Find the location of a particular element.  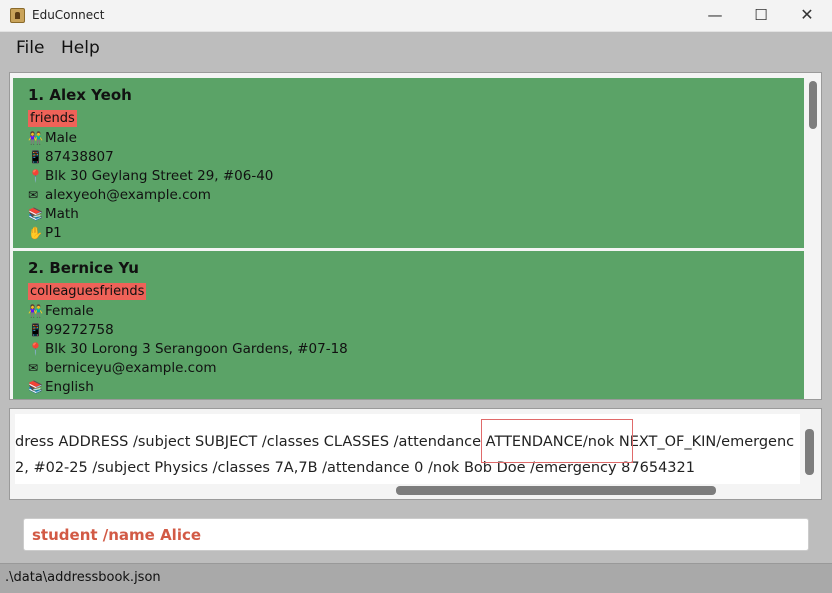

email-row: ✉ alexyeoh@example.com is located at coordinates (408, 195).